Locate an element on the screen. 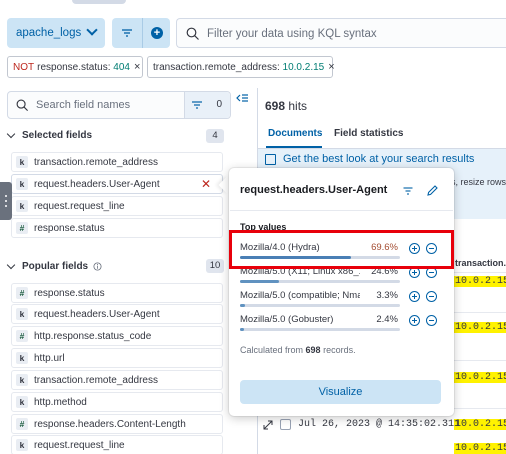 Image resolution: width=506 pixels, height=454 pixels. selected-fields-toggle: Selected fields is located at coordinates (49, 135).